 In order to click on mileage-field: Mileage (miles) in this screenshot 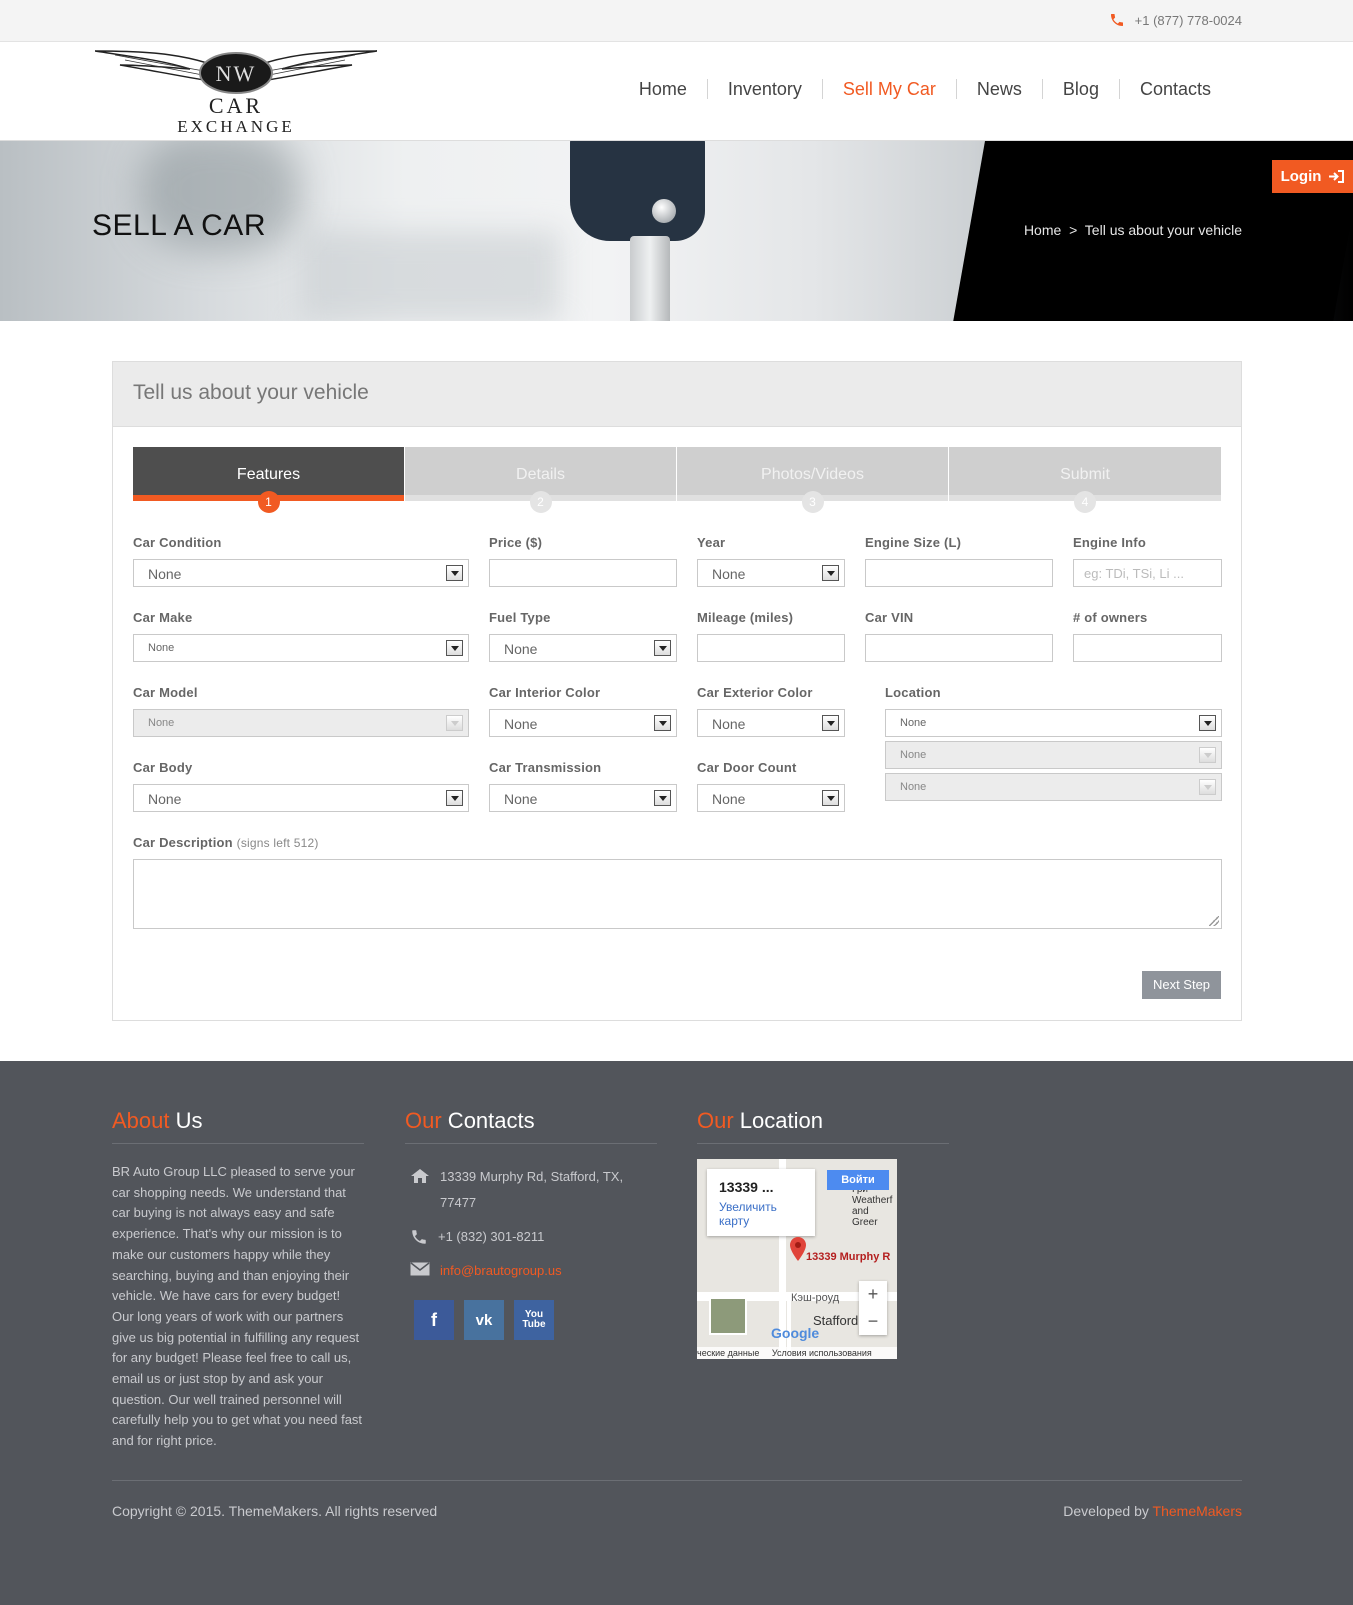, I will do `click(771, 636)`.